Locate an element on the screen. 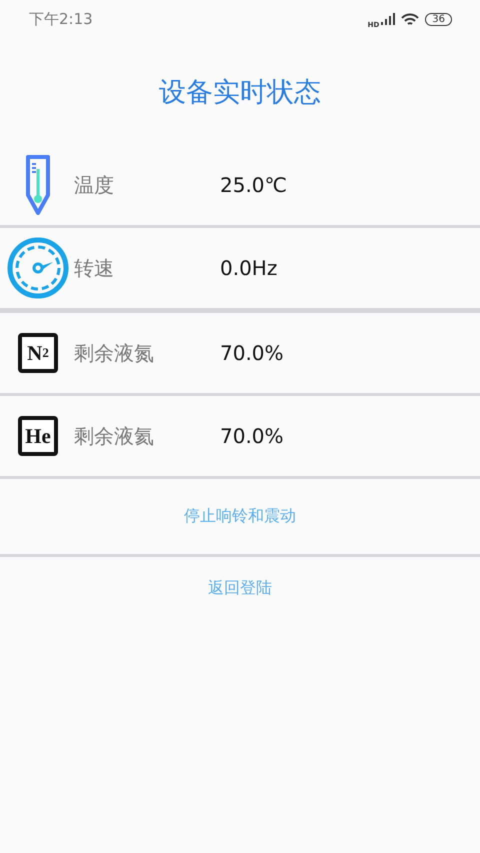 This screenshot has width=480, height=853. wifi-icon is located at coordinates (410, 19).